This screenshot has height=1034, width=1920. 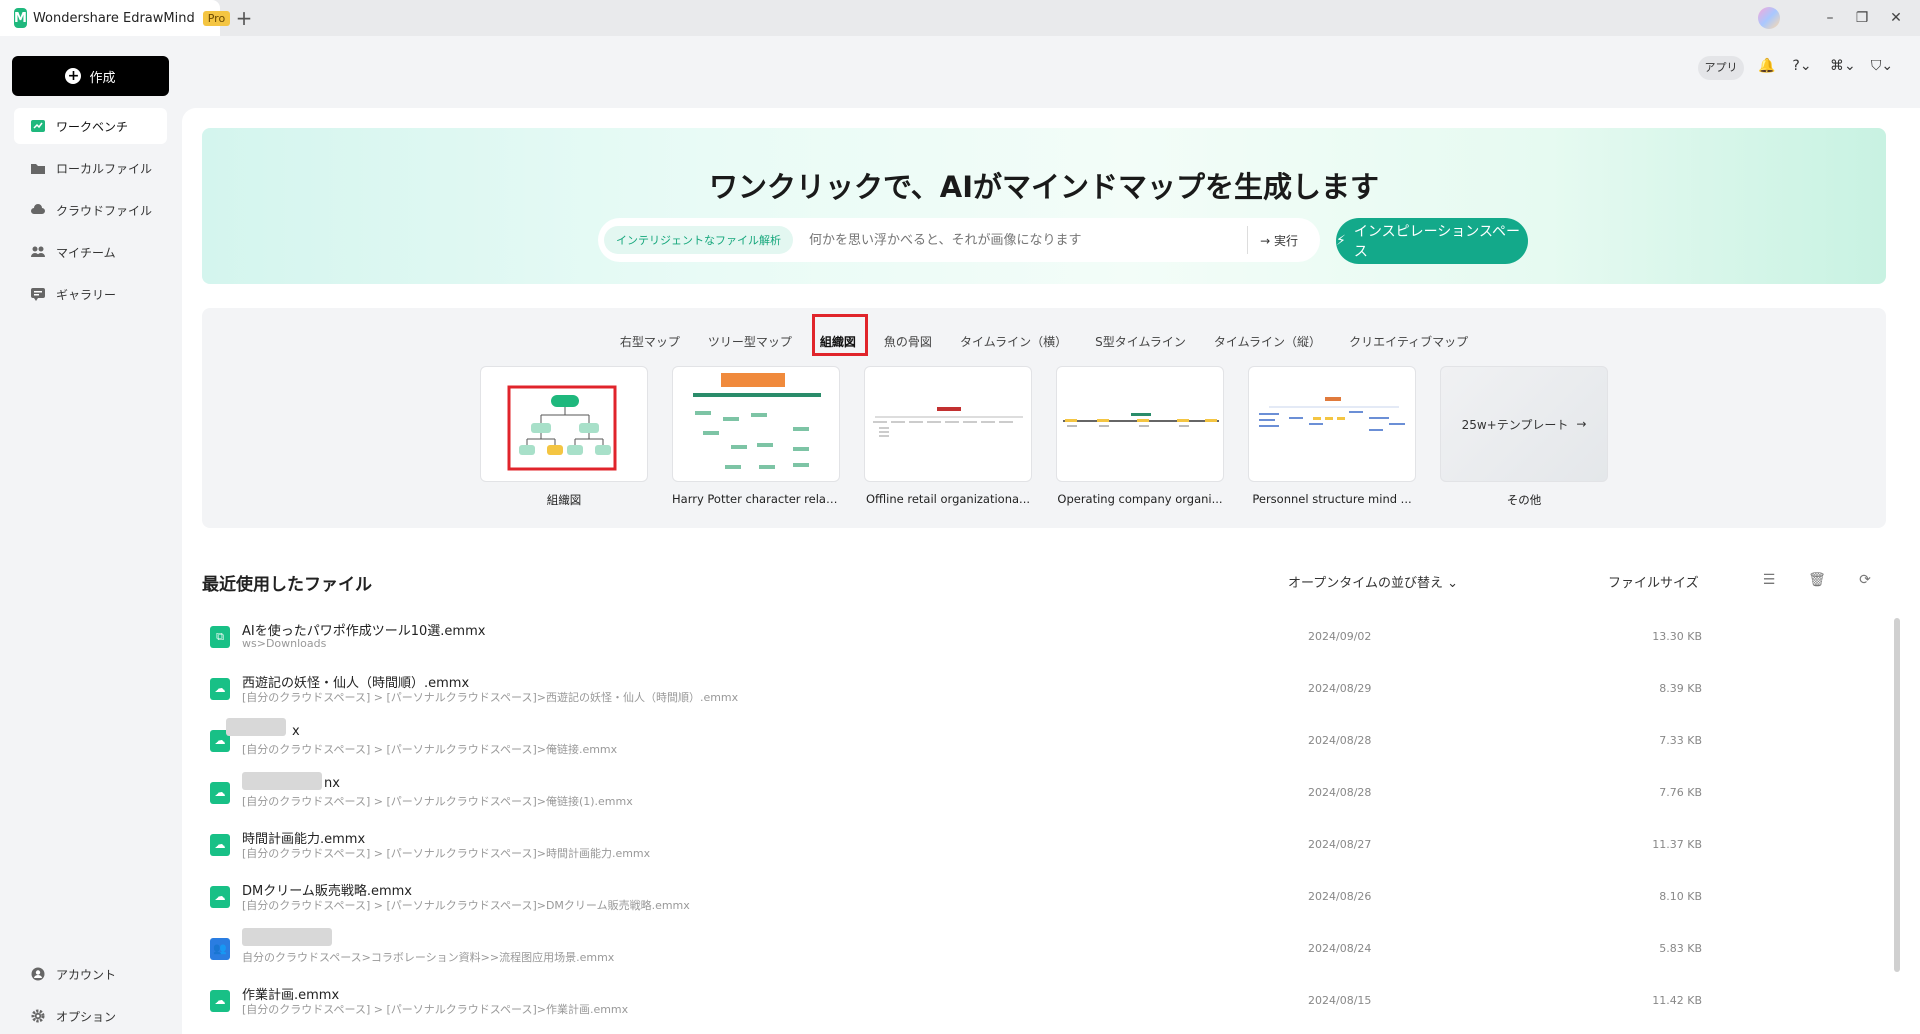 I want to click on plus-circle-icon: +, so click(x=73, y=76).